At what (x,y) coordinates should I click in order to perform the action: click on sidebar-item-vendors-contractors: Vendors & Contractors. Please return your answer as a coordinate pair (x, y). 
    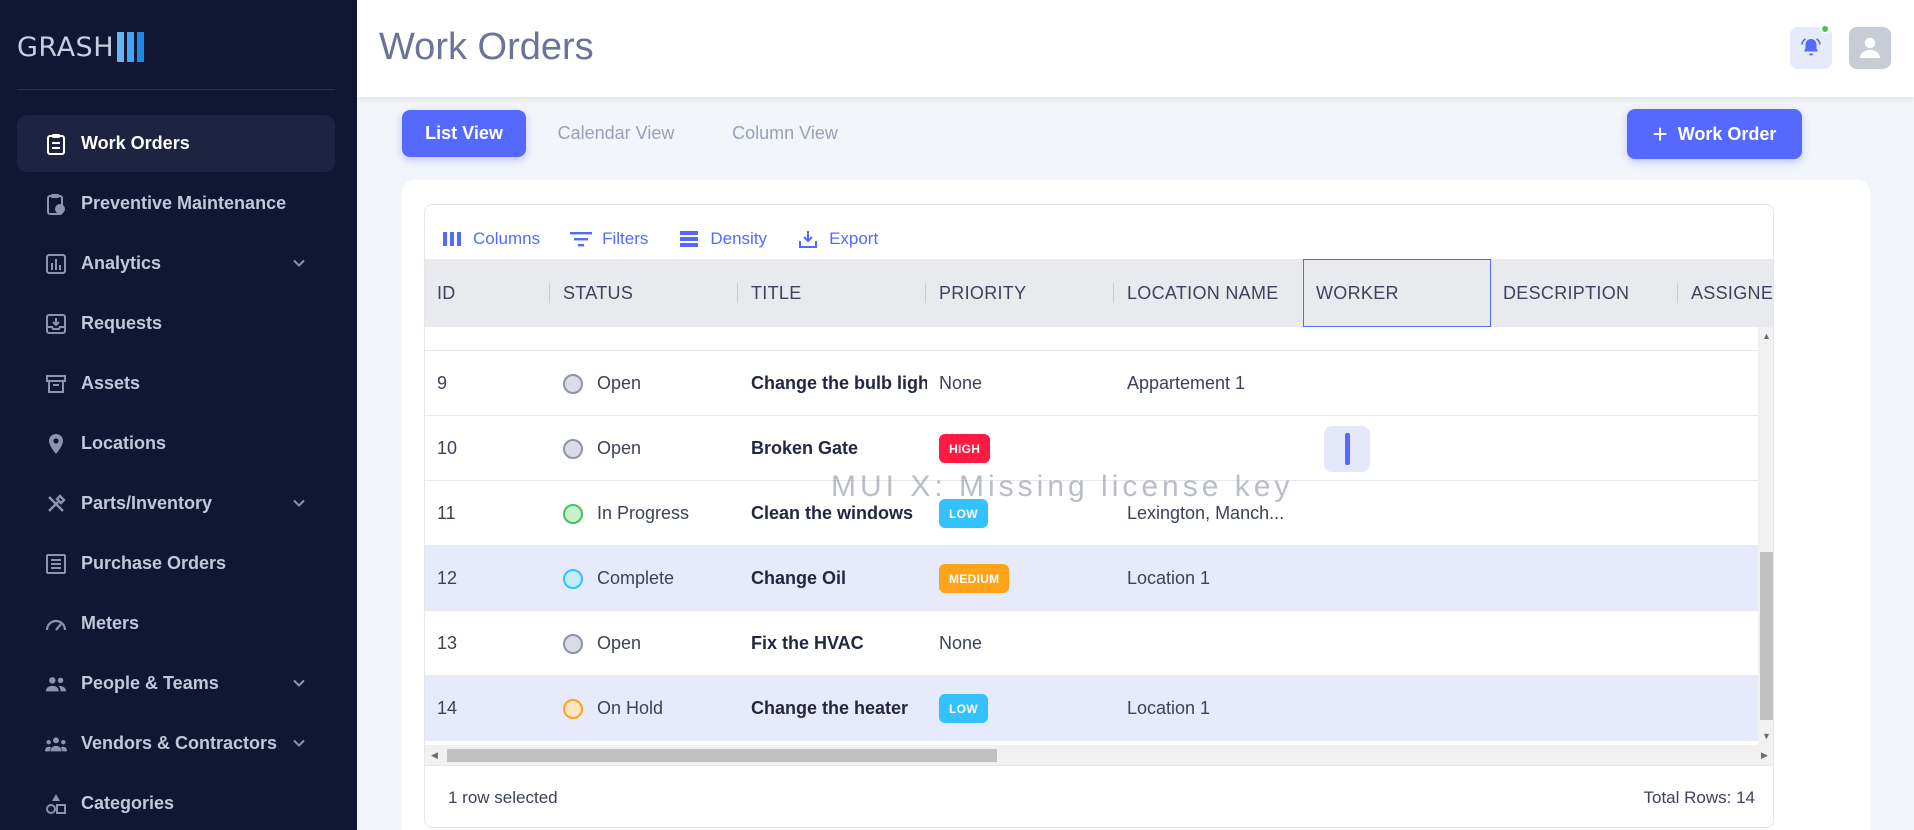
    Looking at the image, I should click on (176, 743).